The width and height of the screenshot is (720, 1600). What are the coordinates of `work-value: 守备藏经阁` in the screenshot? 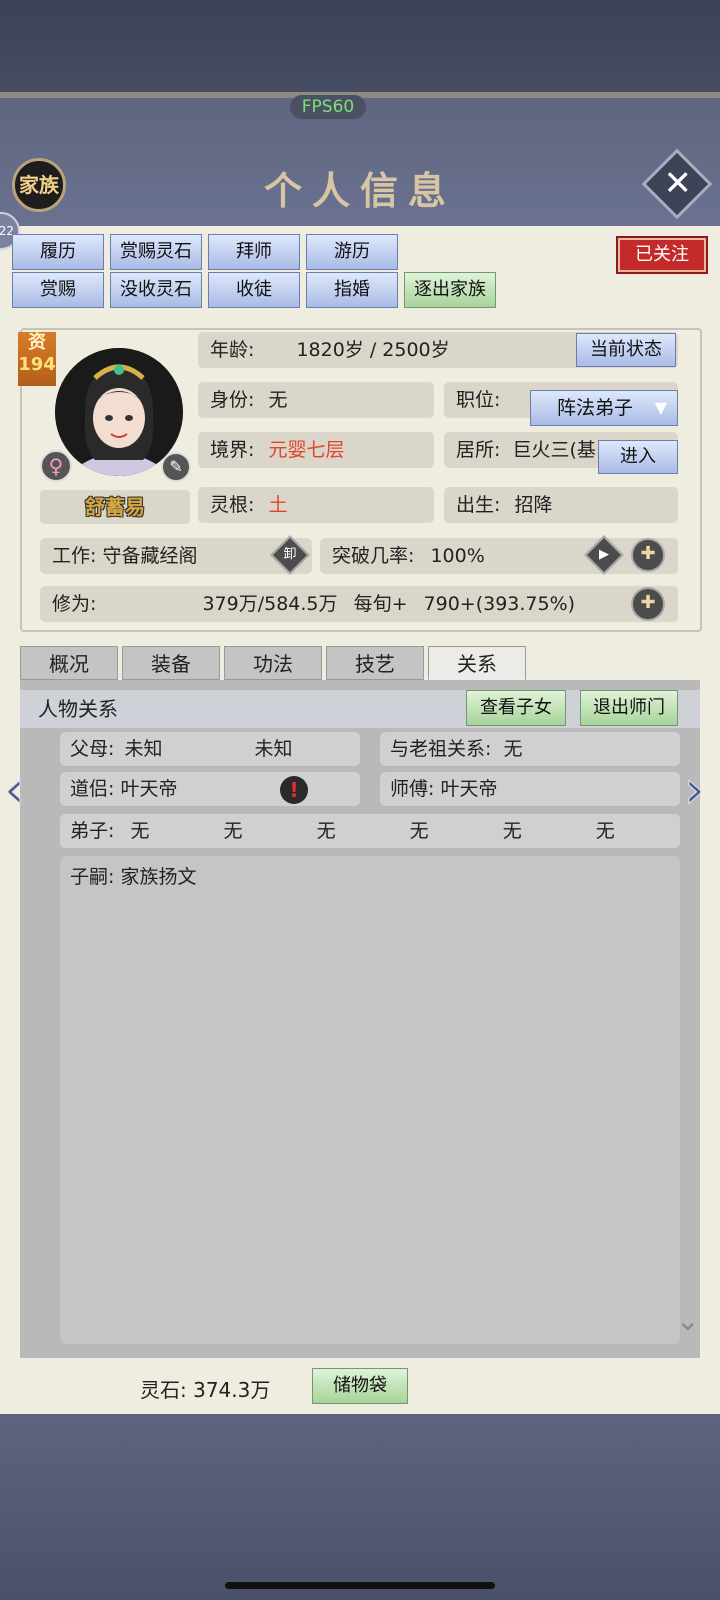 It's located at (150, 556).